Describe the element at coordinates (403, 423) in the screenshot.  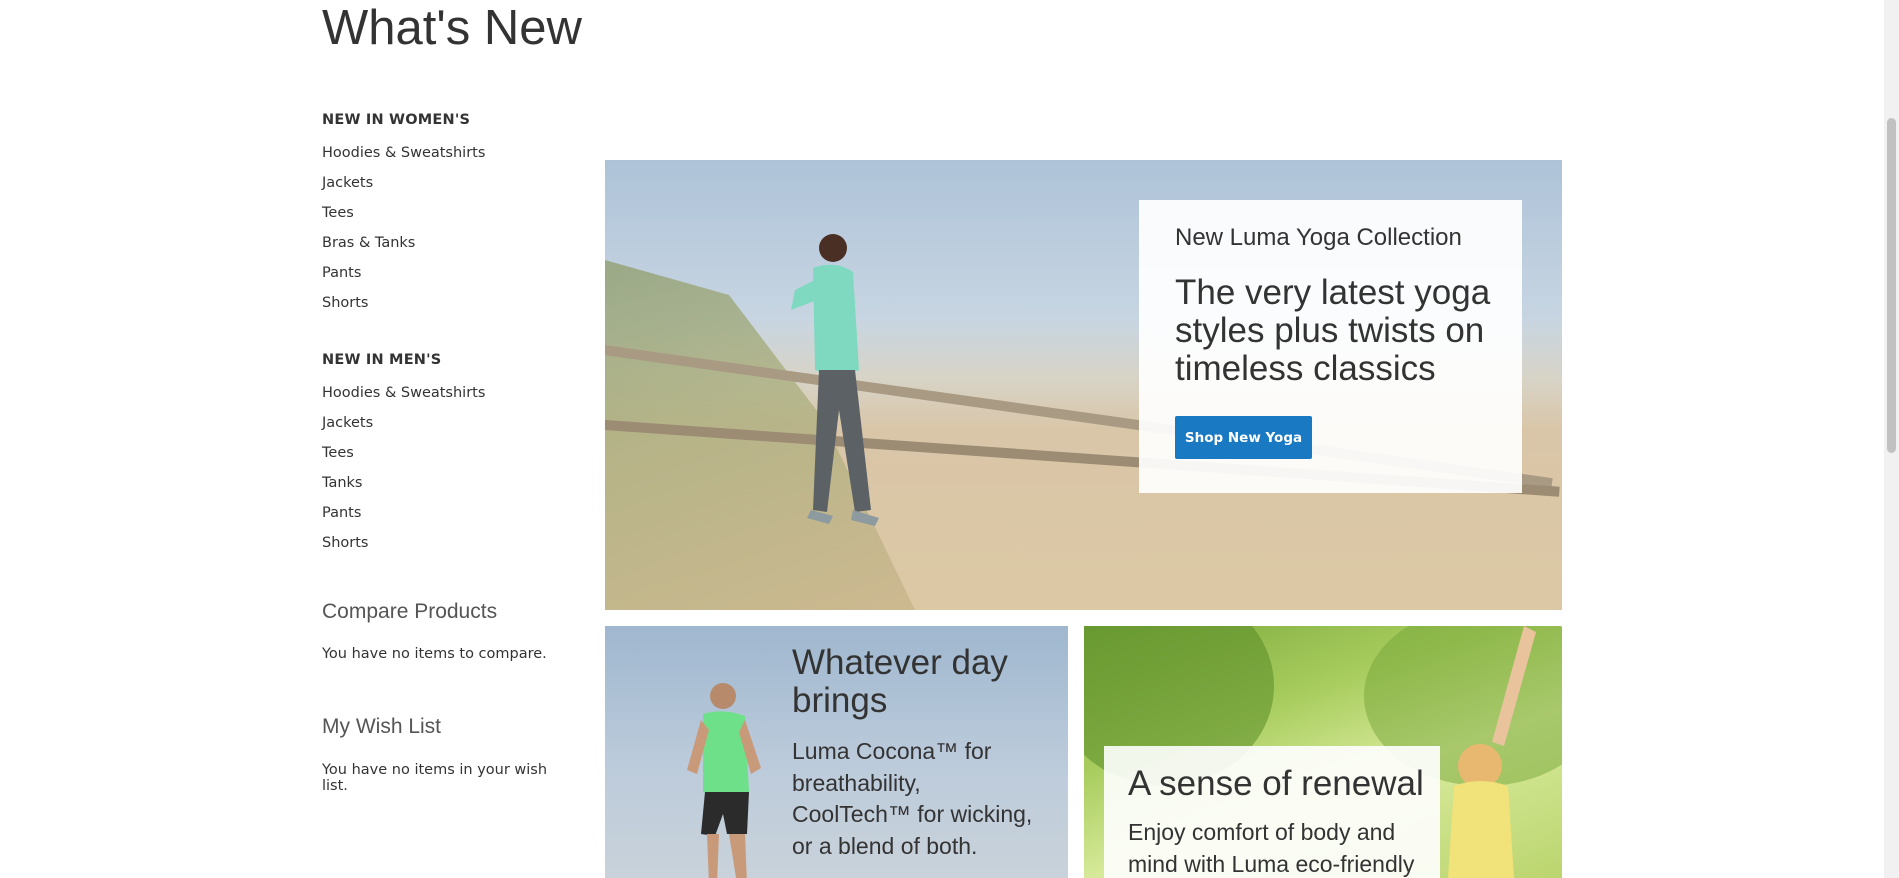
I see `category-link-men-jackets: Jackets` at that location.